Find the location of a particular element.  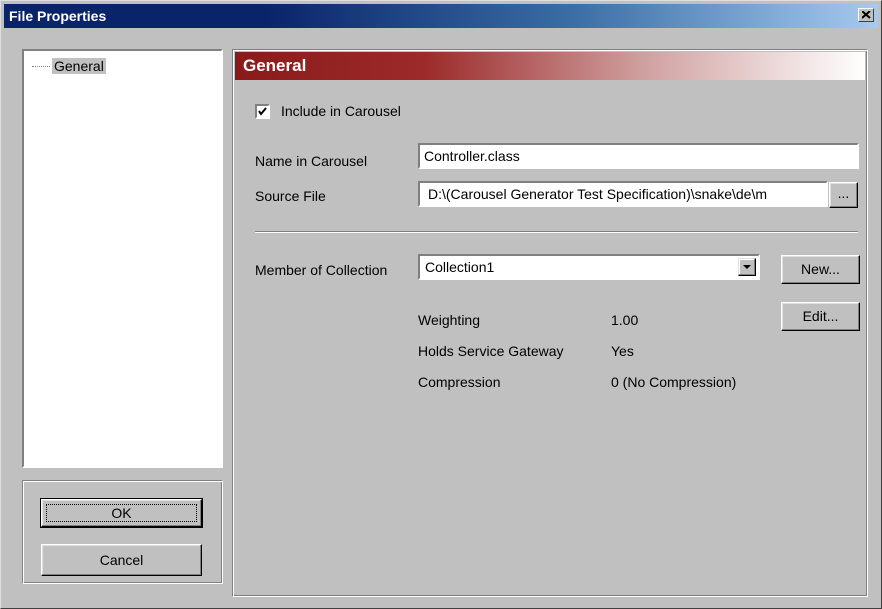

tree-item-label: General is located at coordinates (79, 66).